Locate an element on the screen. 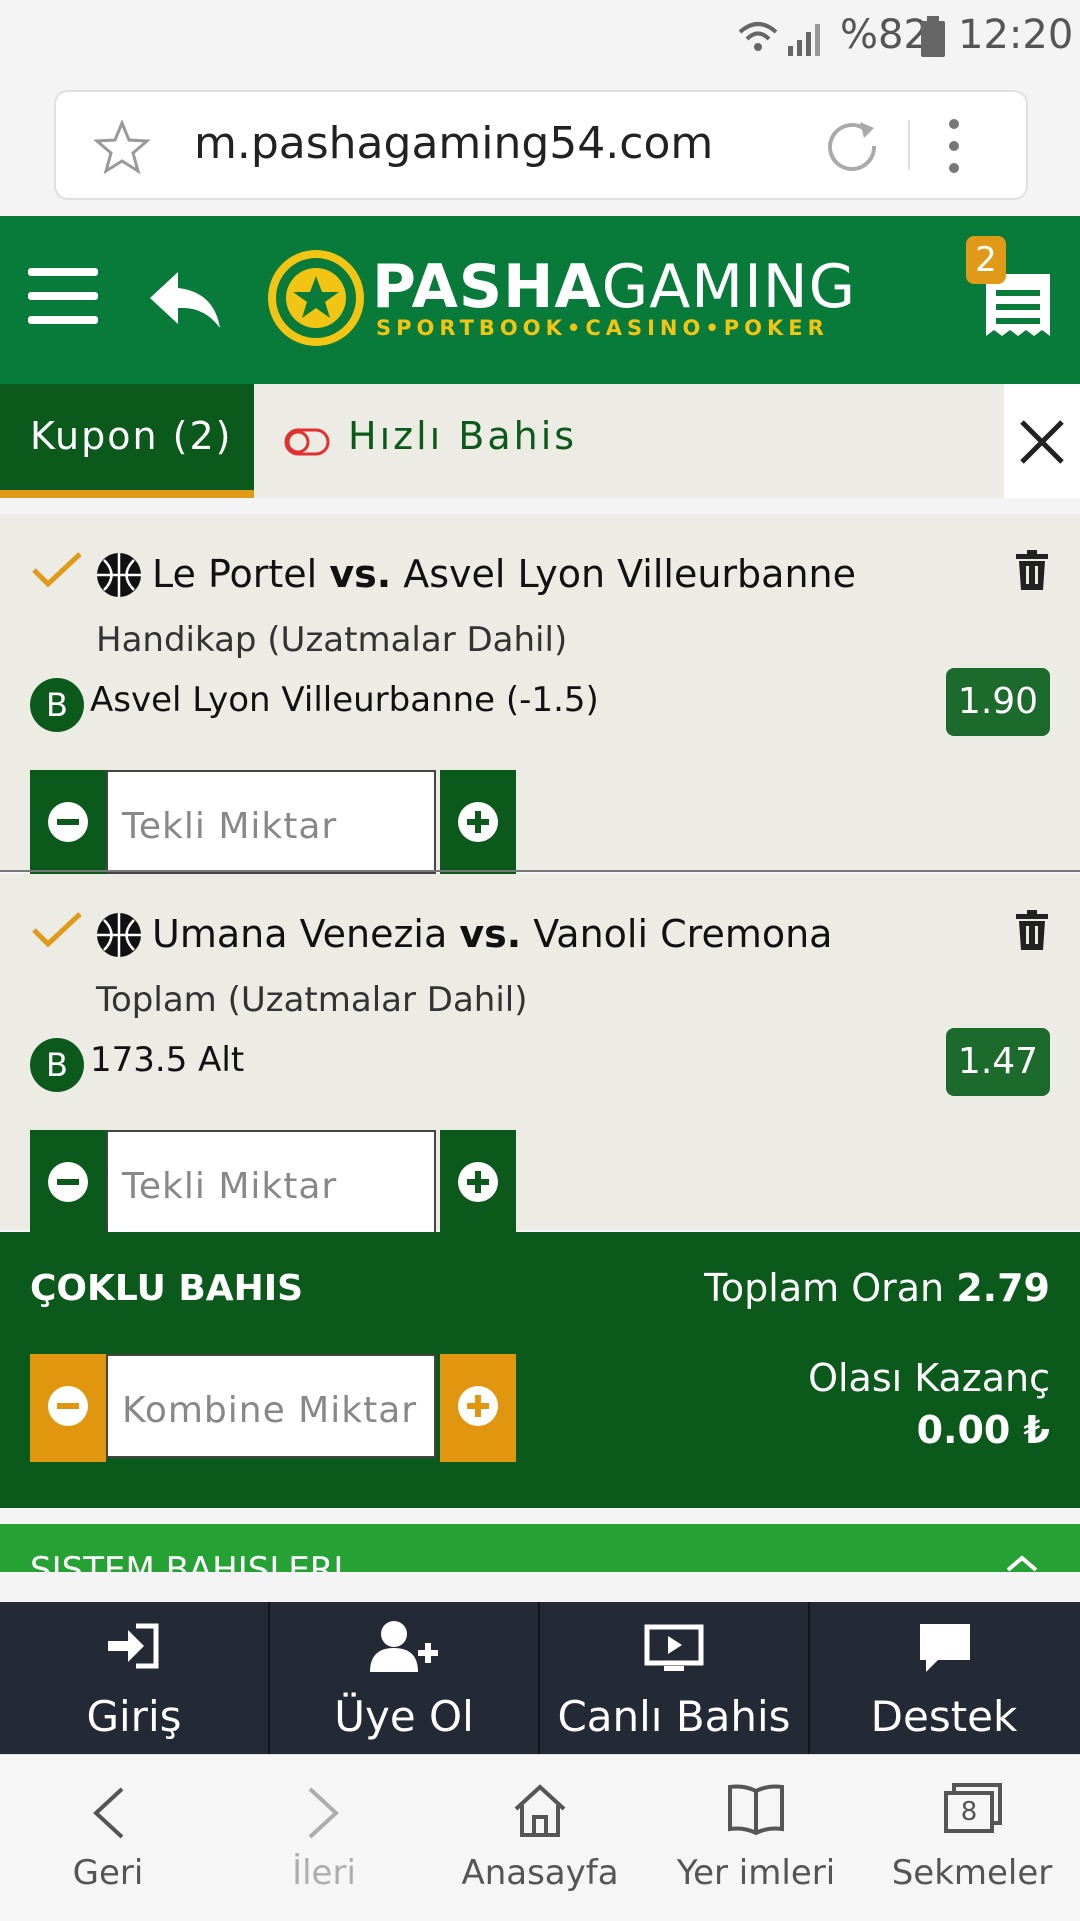 The image size is (1080, 1921). nav-label: Canlı Bahis is located at coordinates (674, 1716).